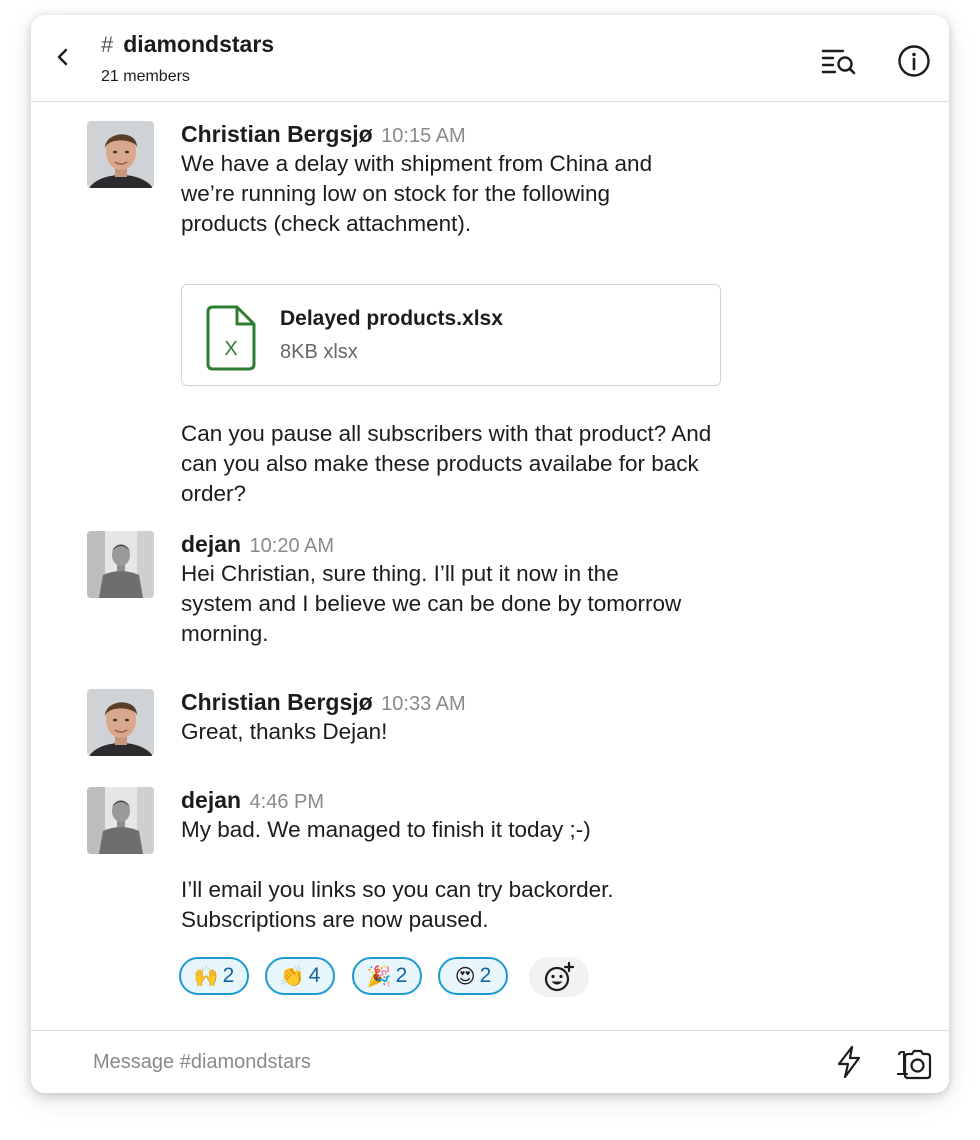  I want to click on channel-search-button, so click(839, 61).